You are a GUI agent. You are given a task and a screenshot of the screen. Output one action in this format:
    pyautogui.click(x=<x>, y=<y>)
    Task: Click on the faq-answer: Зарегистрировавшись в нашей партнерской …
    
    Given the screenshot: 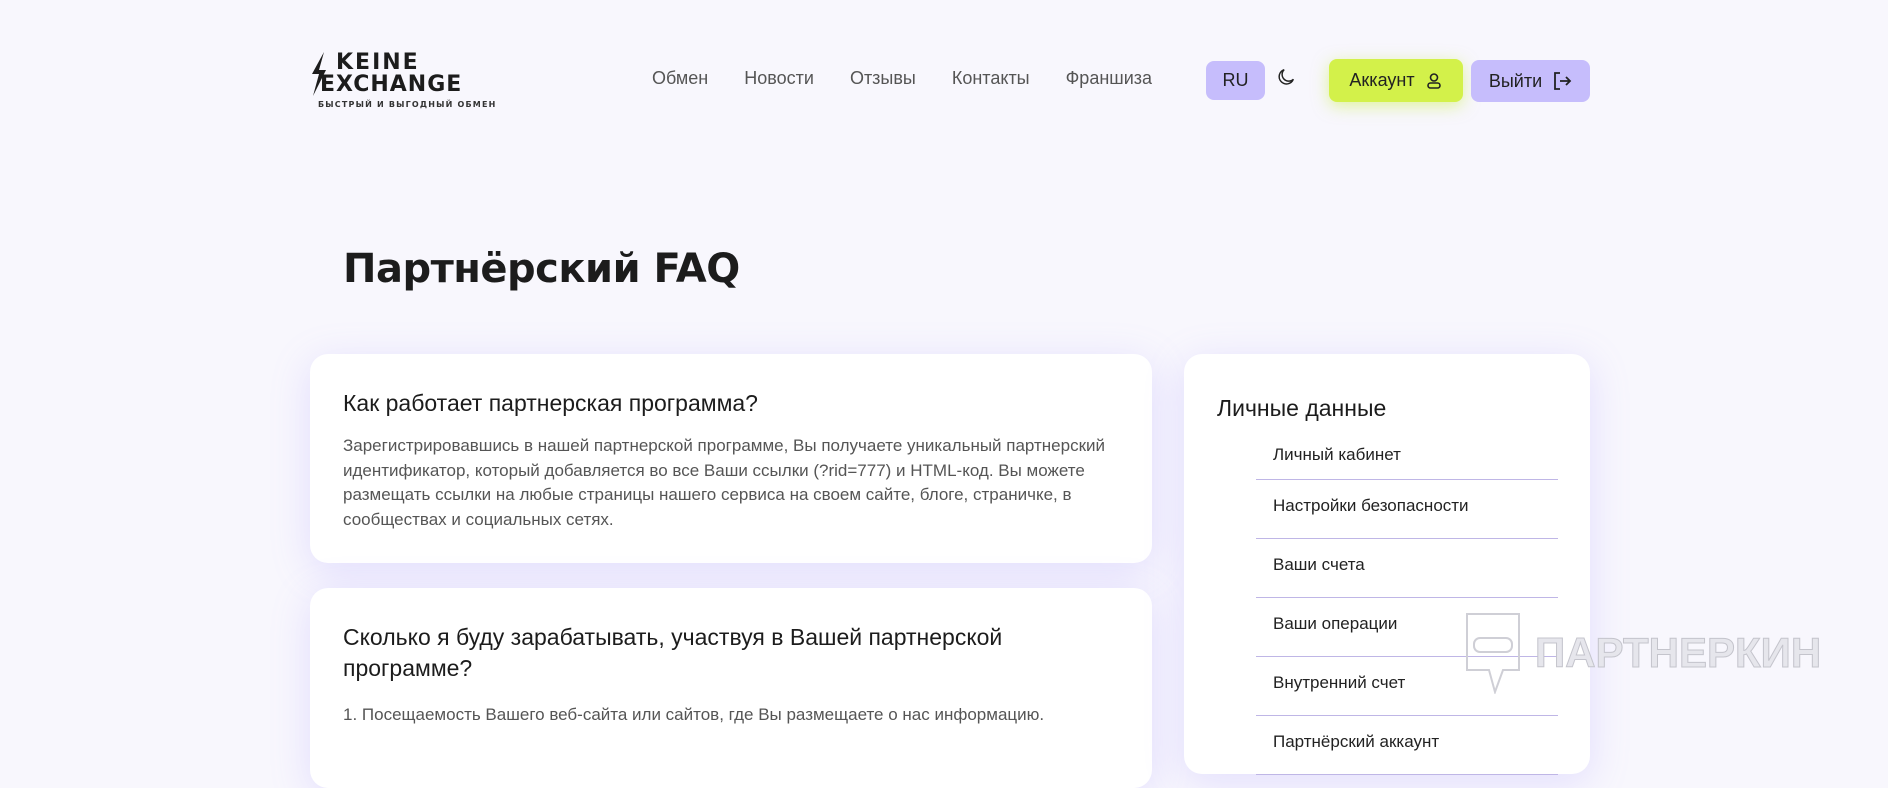 What is the action you would take?
    pyautogui.click(x=724, y=482)
    